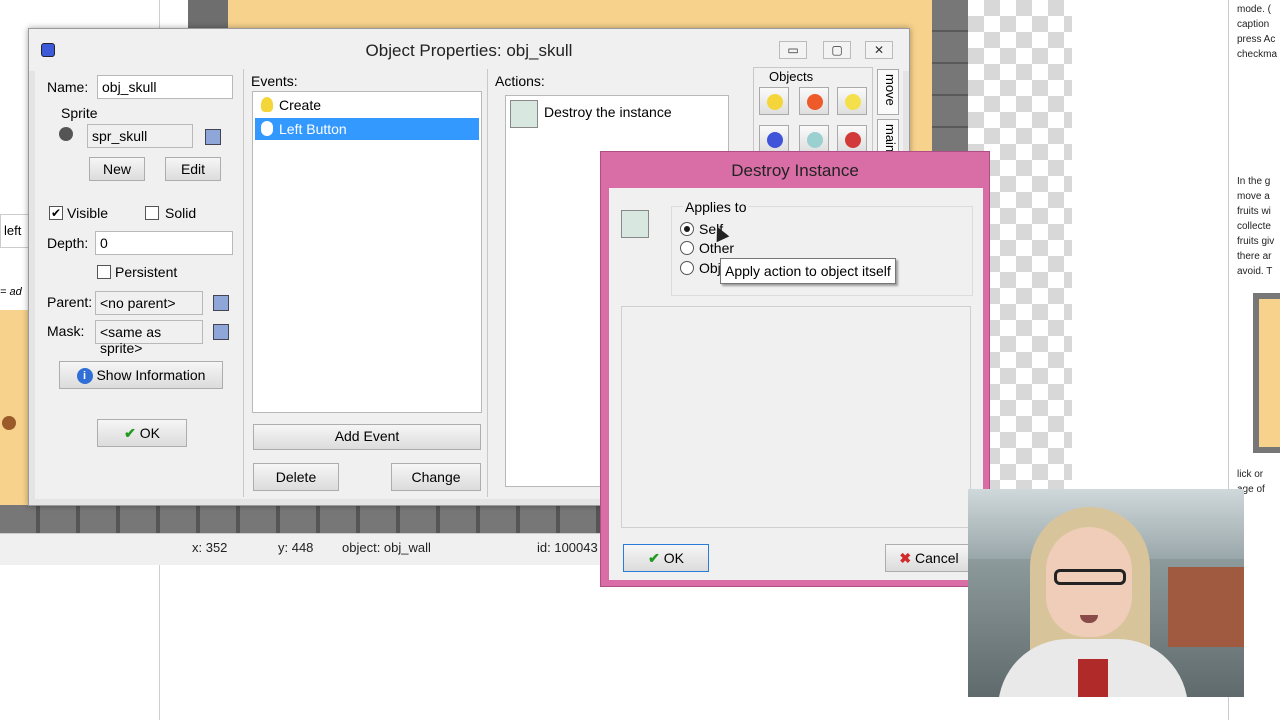  I want to click on ok-button: ✔ OK, so click(142, 433).